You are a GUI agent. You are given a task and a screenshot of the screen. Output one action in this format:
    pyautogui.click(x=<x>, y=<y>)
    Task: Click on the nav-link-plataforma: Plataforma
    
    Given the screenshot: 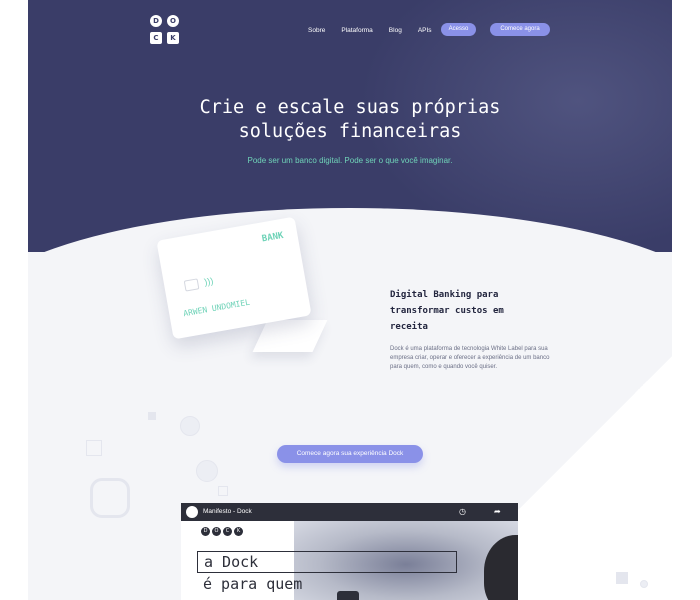 What is the action you would take?
    pyautogui.click(x=356, y=30)
    